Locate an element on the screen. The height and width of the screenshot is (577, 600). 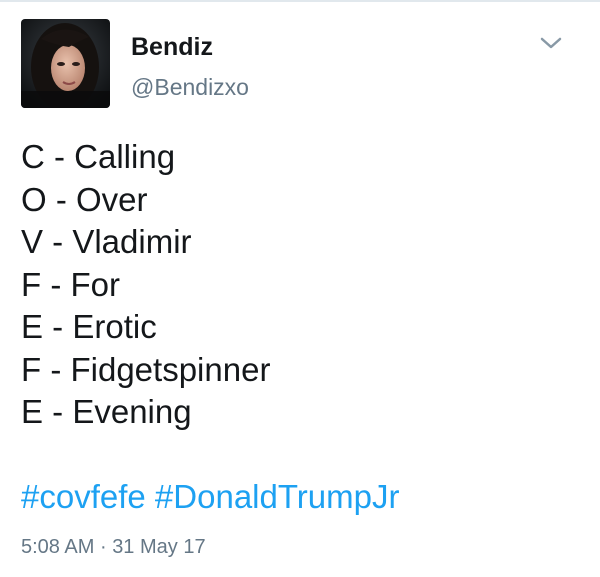
tweet-timestamp: 5:08 AM · 31 May 17 is located at coordinates (113, 547).